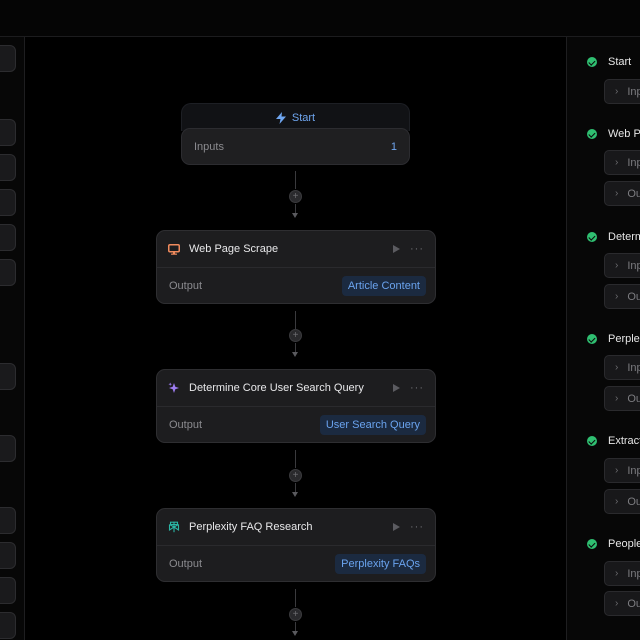 The image size is (640, 640). Describe the element at coordinates (296, 425) in the screenshot. I see `node-output-row: Output User Search Query` at that location.